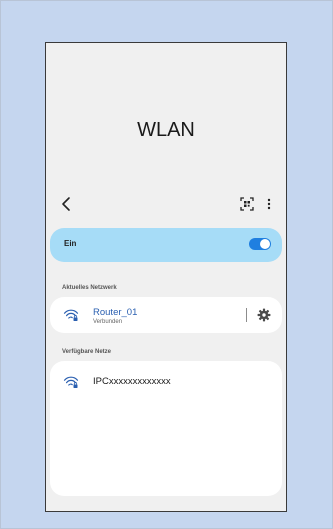 The height and width of the screenshot is (529, 333). Describe the element at coordinates (70, 243) in the screenshot. I see `wifi-toggle-label: Ein` at that location.